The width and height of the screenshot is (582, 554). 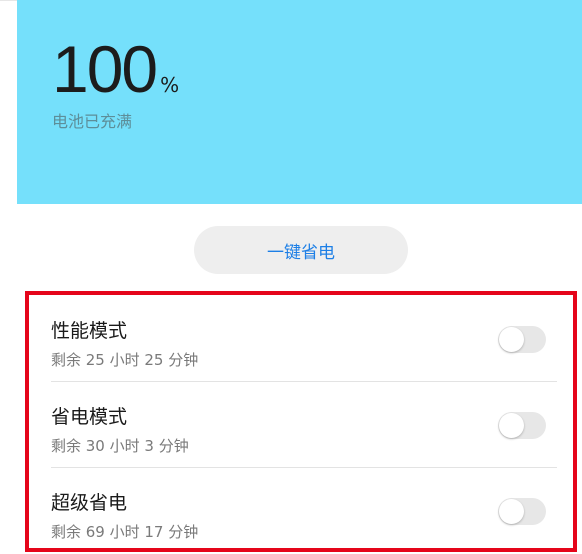 I want to click on power-mode-row-power-saving: 省电模式 剩余 30 小时 3 分钟, so click(x=301, y=423).